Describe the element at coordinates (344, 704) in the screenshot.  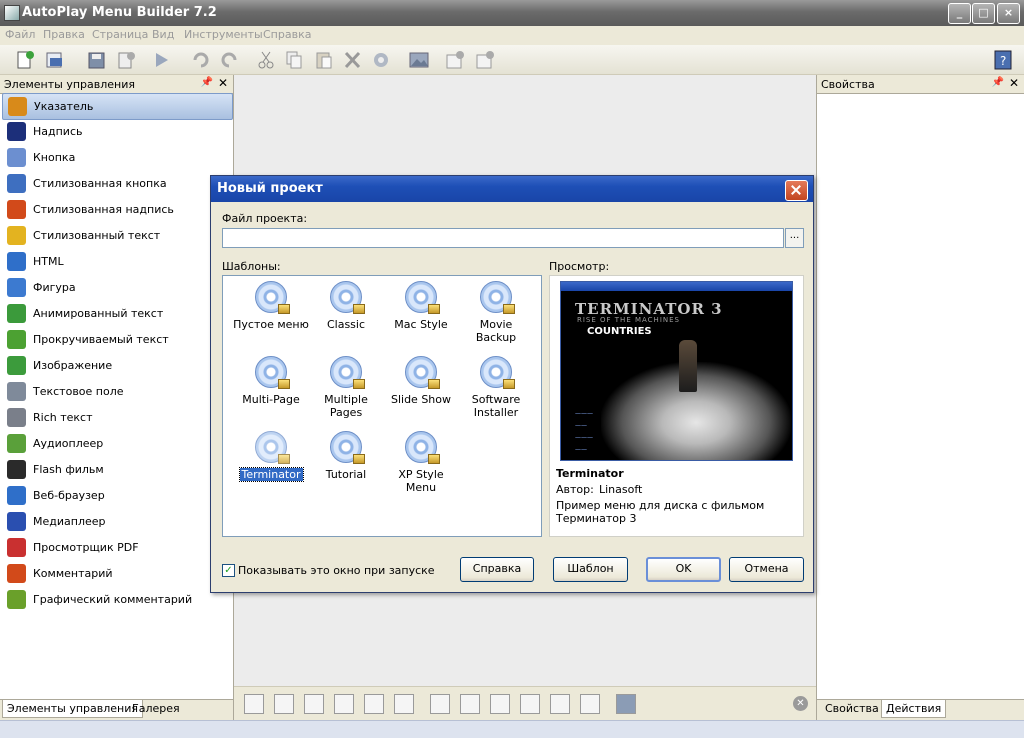
I see `align-right-icon` at that location.